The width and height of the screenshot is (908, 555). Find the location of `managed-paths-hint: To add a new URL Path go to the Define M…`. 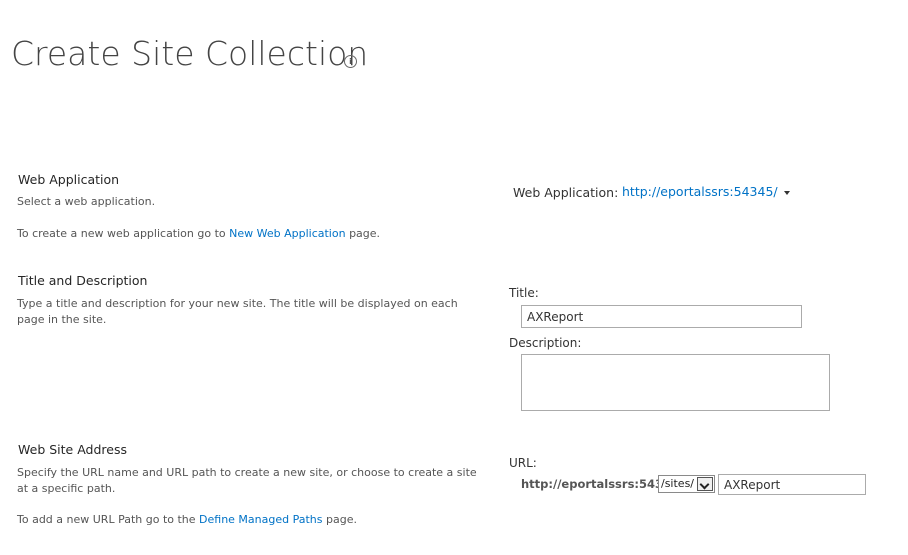

managed-paths-hint: To add a new URL Path go to the Define M… is located at coordinates (237, 520).